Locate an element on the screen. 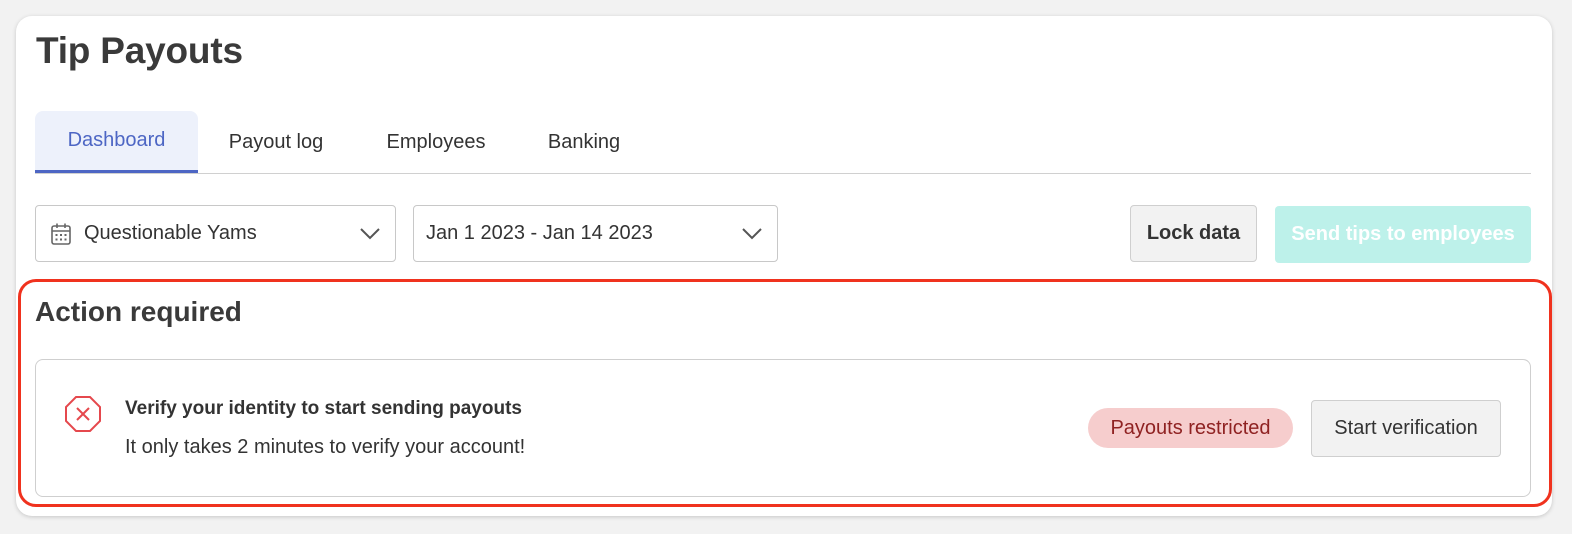 The width and height of the screenshot is (1572, 534). date-range-value: Jan 1 2023 - Jan 14 2023 is located at coordinates (539, 233).